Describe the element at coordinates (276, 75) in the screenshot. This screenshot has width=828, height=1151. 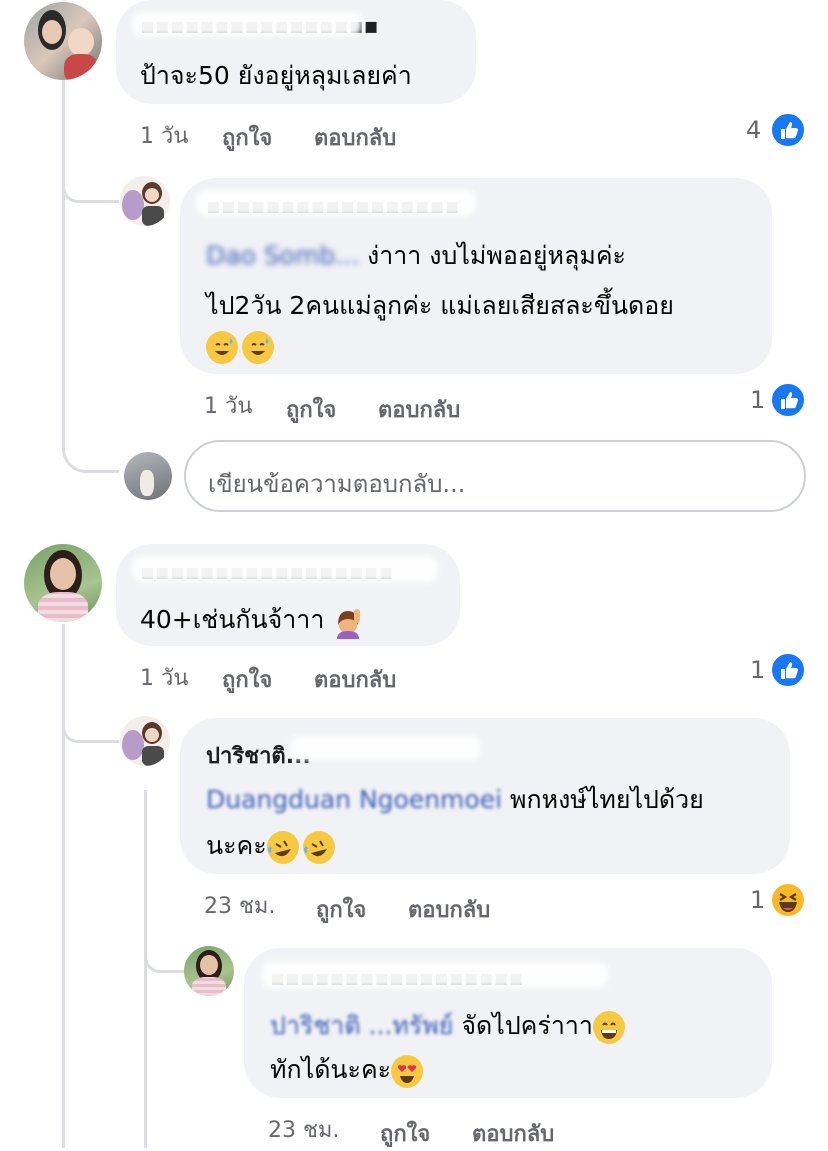
I see `comment-text: ป้าจะ50 ยังอยู่หลุมเลยค่า` at that location.